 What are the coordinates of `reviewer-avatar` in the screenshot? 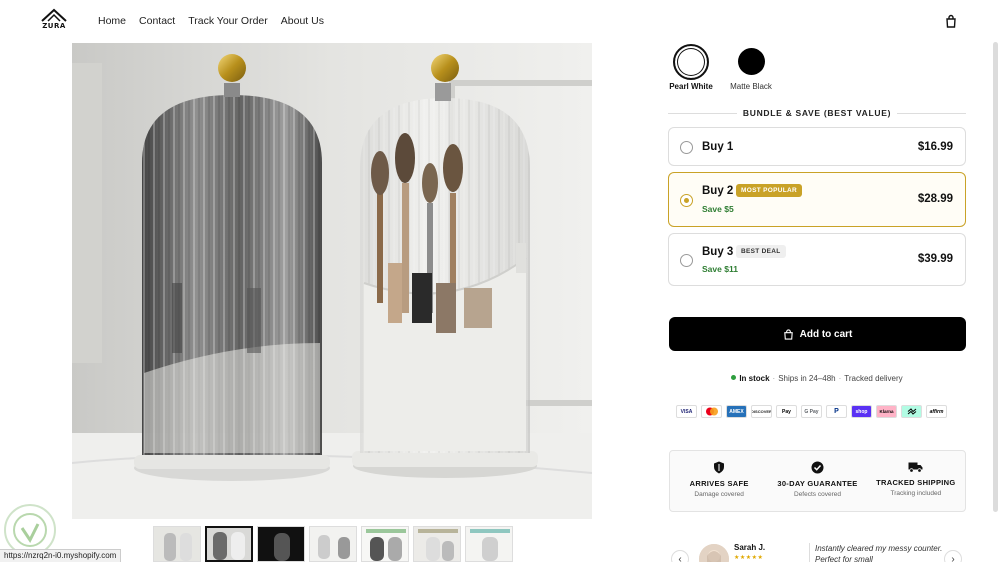 It's located at (714, 553).